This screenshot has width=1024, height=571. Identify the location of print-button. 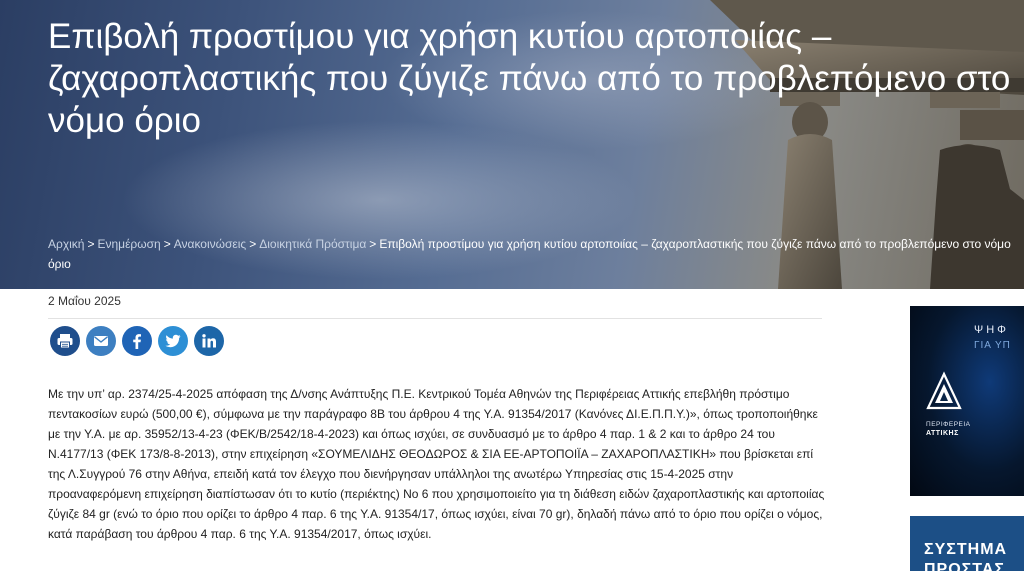
(65, 341).